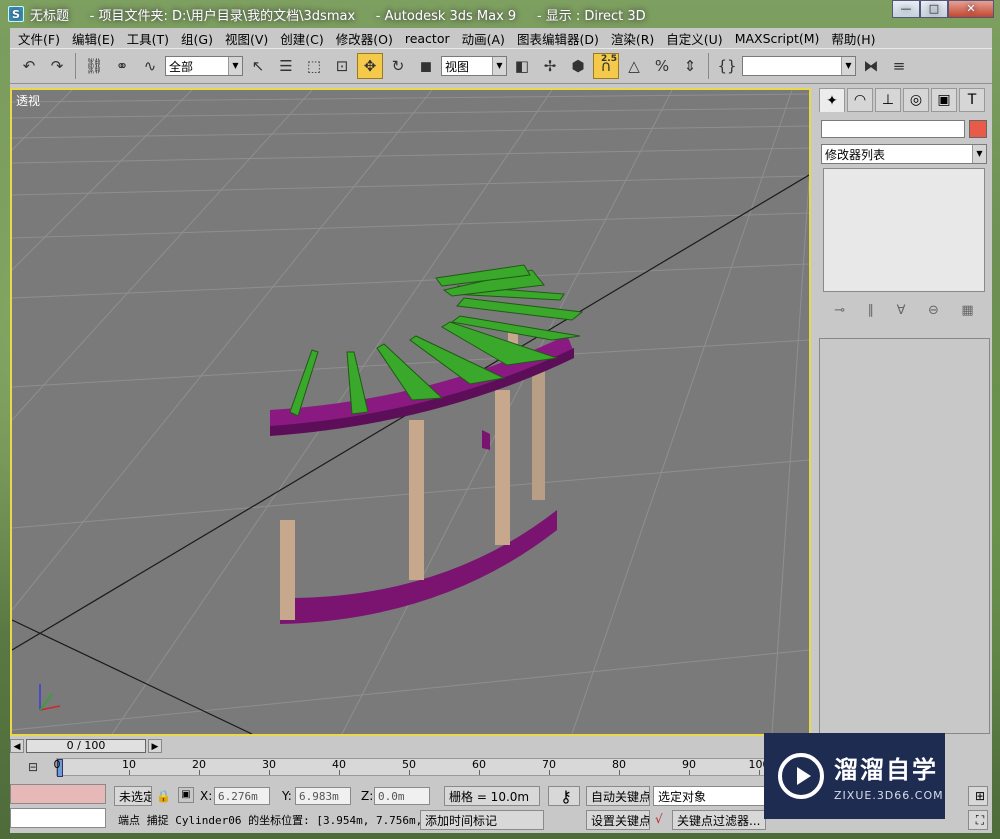 The height and width of the screenshot is (839, 1000). I want to click on snap-toggle-icon: 2.5 ∩, so click(606, 66).